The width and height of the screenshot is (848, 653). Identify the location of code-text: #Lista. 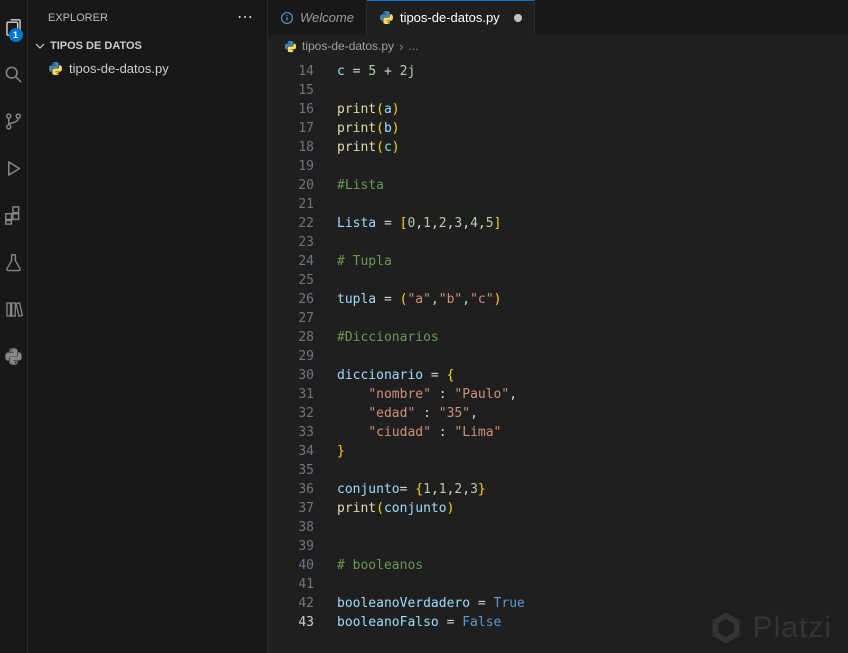
(360, 185).